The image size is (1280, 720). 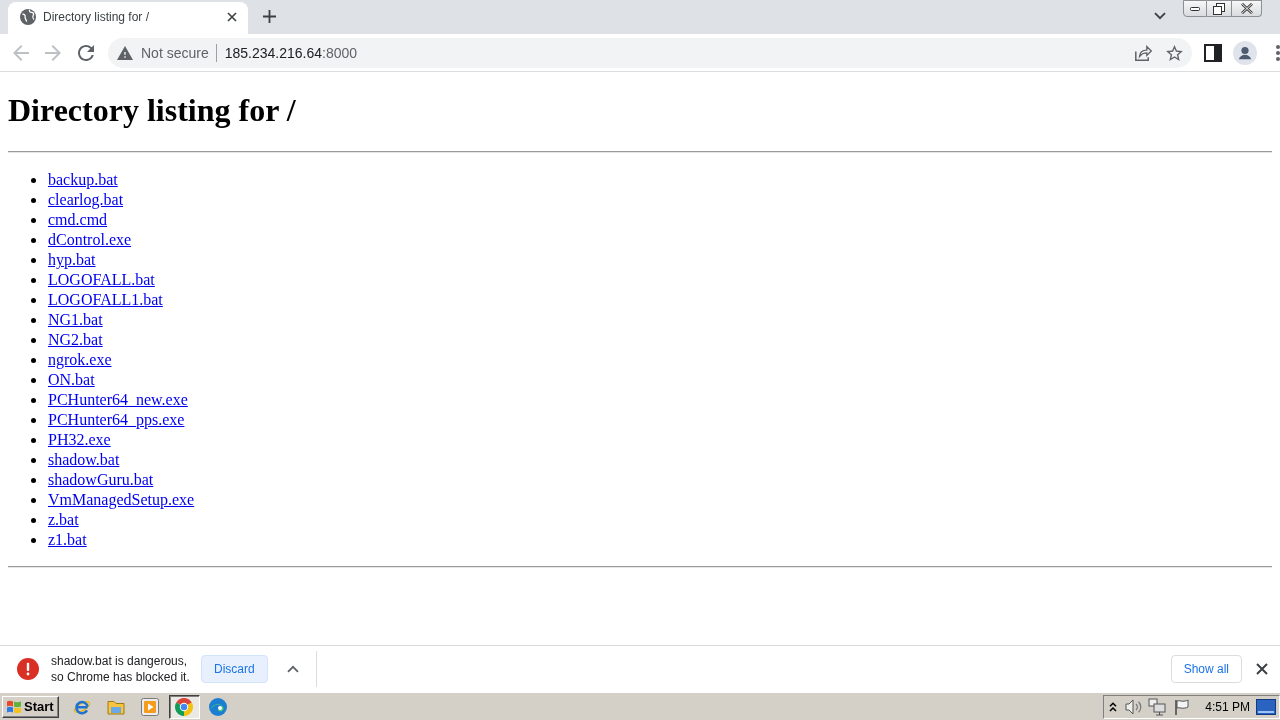 What do you see at coordinates (63, 520) in the screenshot?
I see `file-link: z.bat` at bounding box center [63, 520].